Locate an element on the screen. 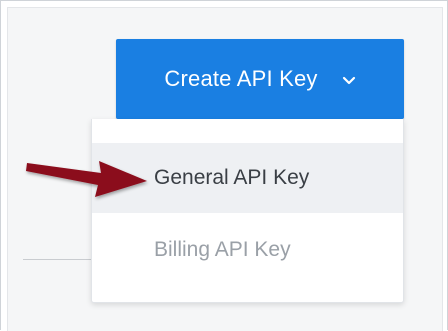 This screenshot has width=448, height=331. menu-item-label: Billing API Key is located at coordinates (222, 249).